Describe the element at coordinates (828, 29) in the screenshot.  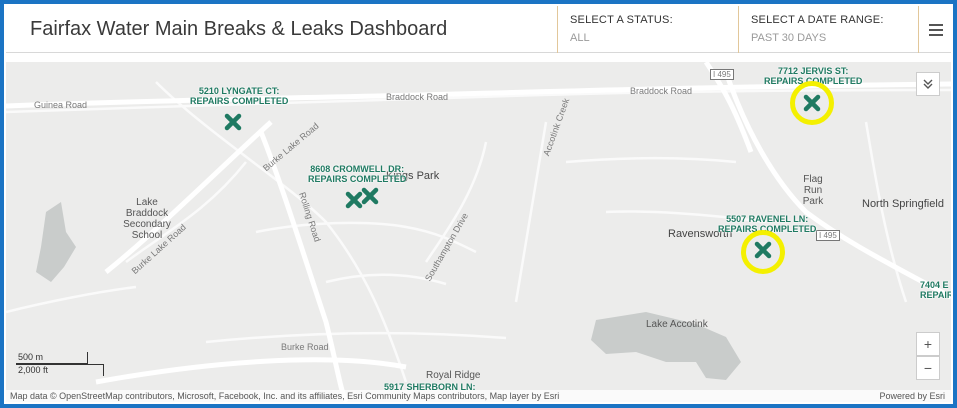
I see `date-range-filter: SELECT A DATE RANGE: PAST 30 DAYS` at that location.